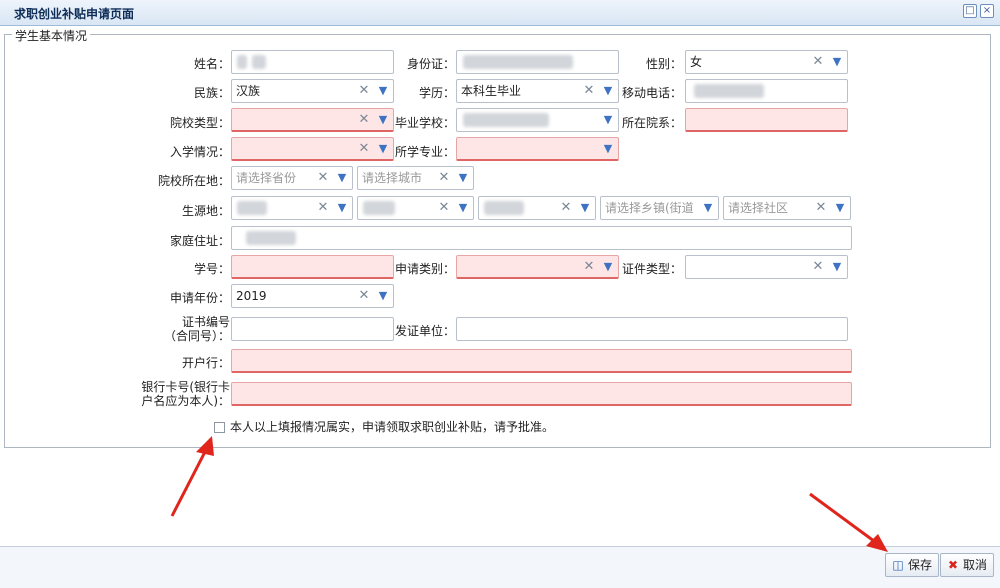  I want to click on window-titlebar: 求职创业补贴申请页面 □ ×, so click(500, 13).